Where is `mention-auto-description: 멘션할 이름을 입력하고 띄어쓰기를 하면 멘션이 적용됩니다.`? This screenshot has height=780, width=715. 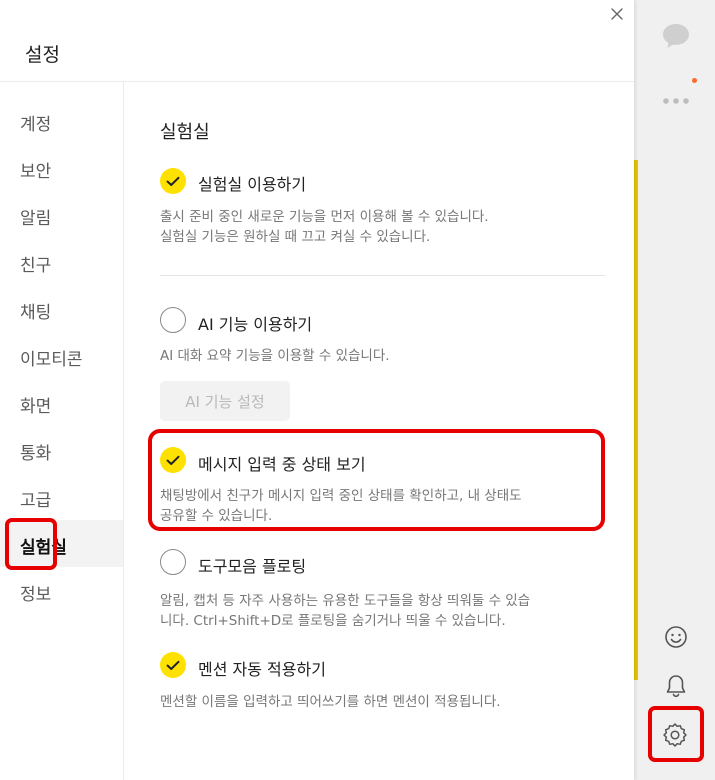
mention-auto-description: 멘션할 이름을 입력하고 띄어쓰기를 하면 멘션이 적용됩니다. is located at coordinates (330, 702).